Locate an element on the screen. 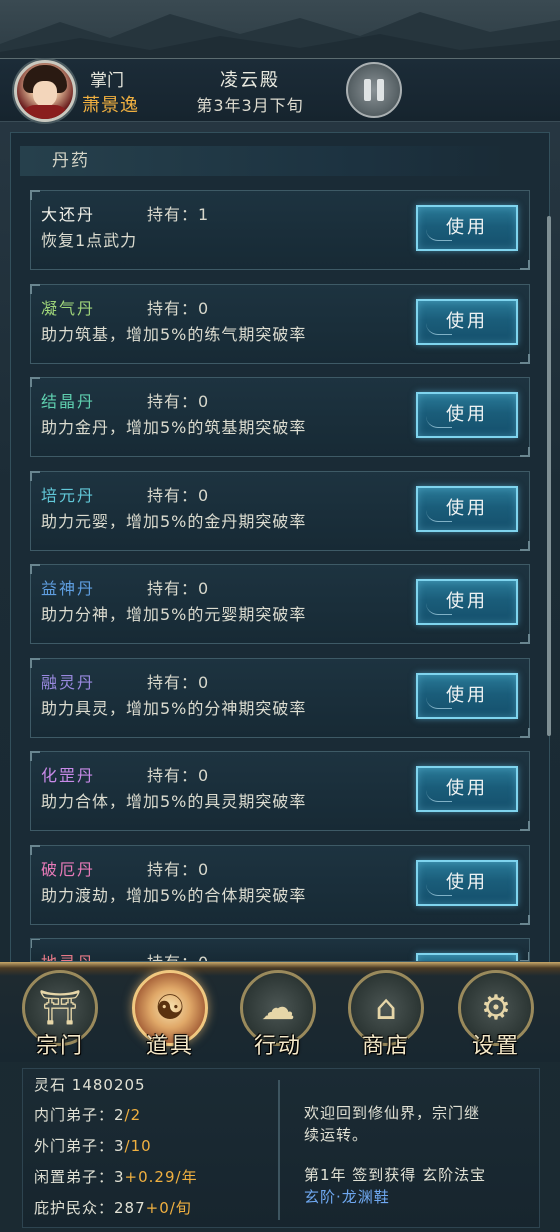 The width and height of the screenshot is (560, 1232). spirit-stone-stat: 灵石 1480205 is located at coordinates (90, 1084).